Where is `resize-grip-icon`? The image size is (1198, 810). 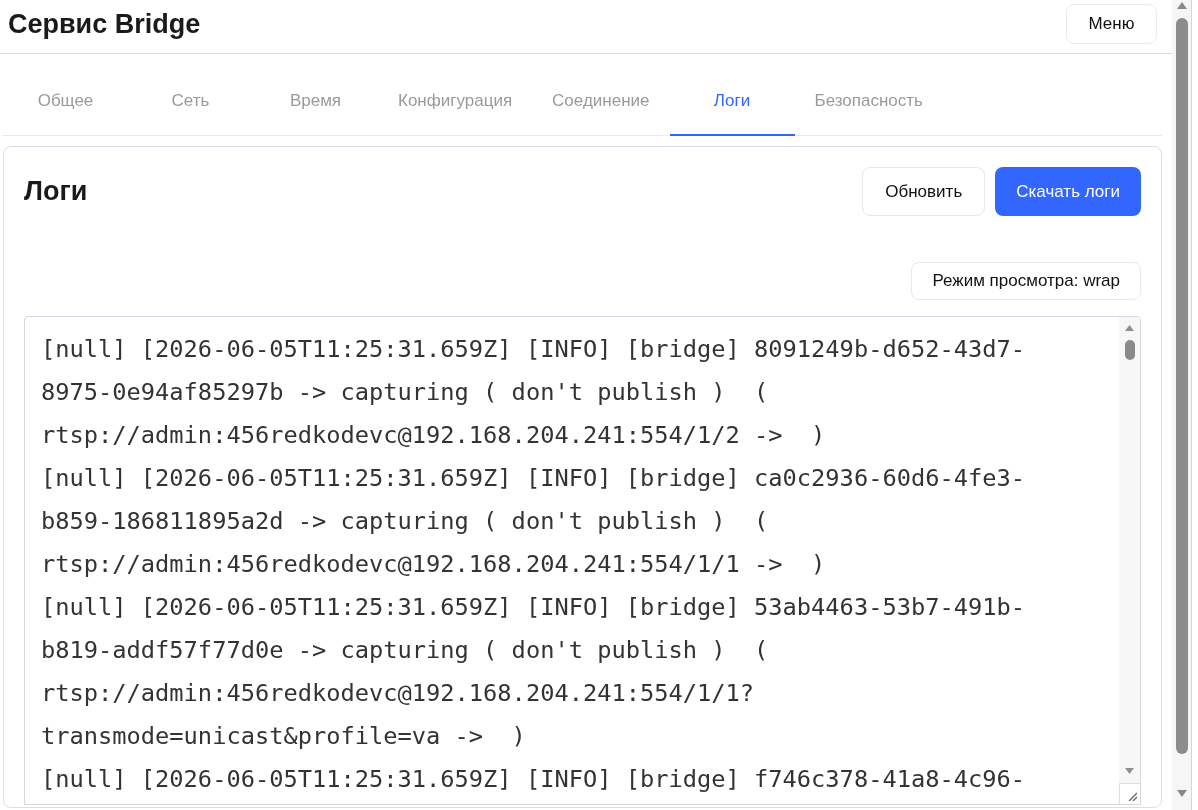 resize-grip-icon is located at coordinates (1132, 796).